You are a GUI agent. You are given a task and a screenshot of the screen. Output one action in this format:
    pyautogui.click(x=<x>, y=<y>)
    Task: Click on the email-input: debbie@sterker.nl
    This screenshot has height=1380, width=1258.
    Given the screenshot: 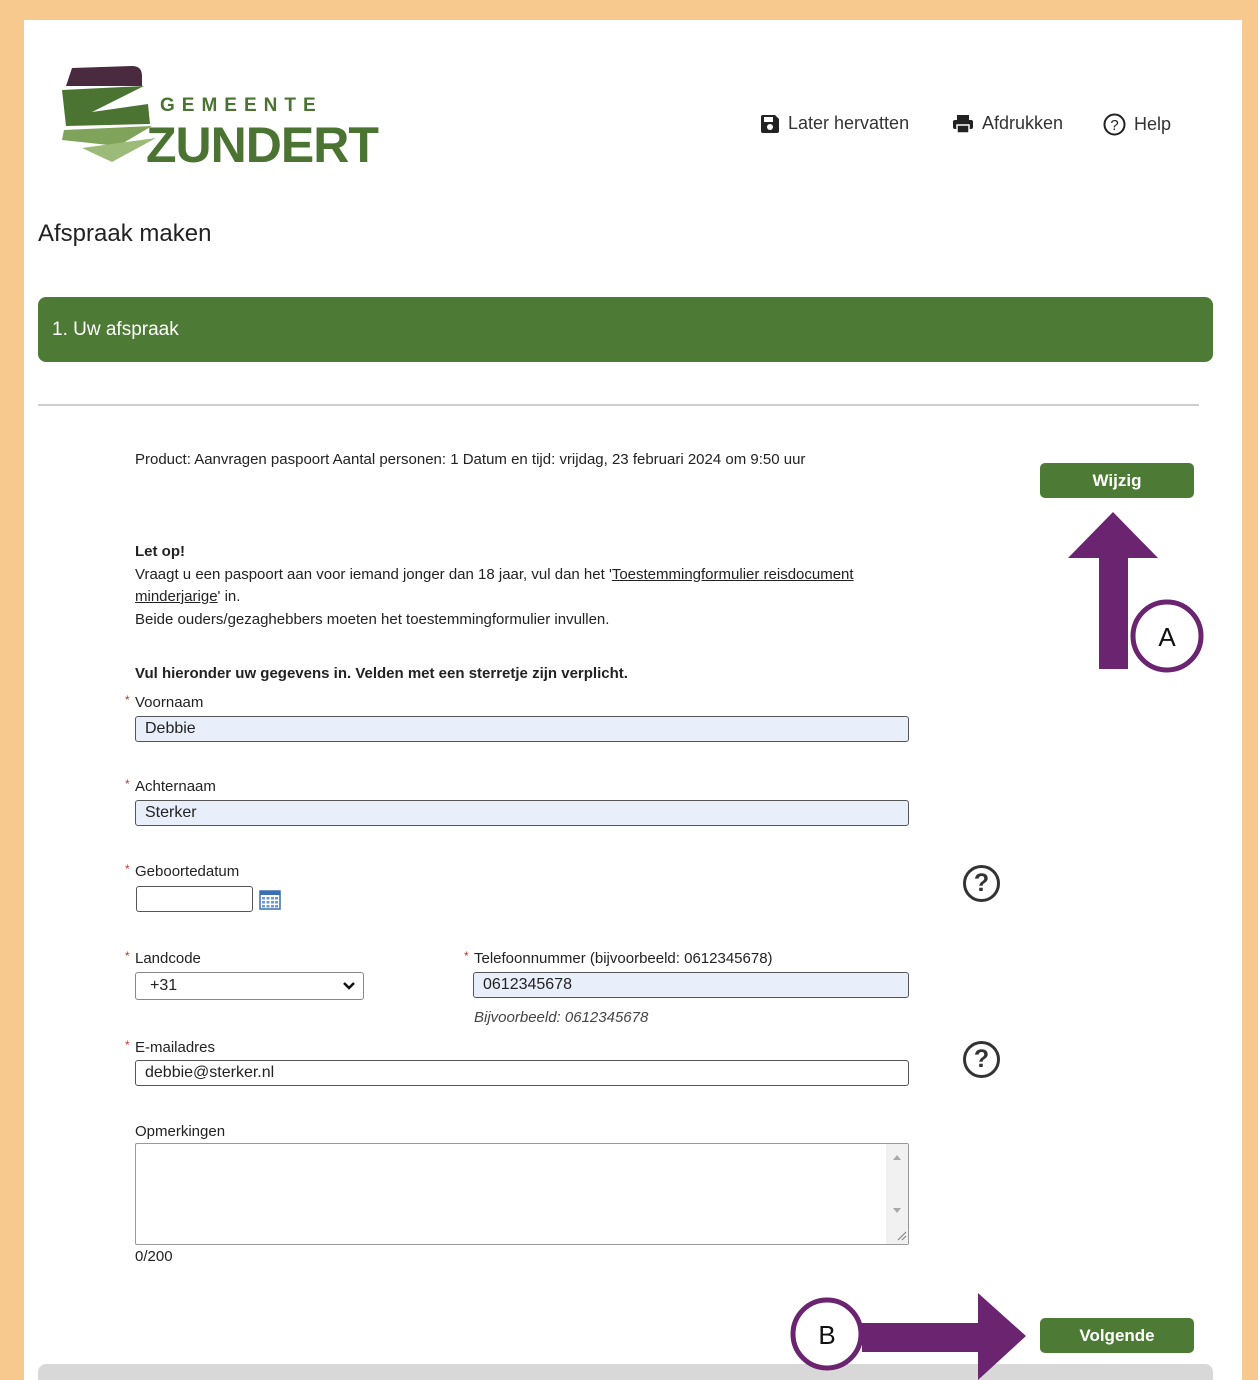 What is the action you would take?
    pyautogui.click(x=522, y=1073)
    